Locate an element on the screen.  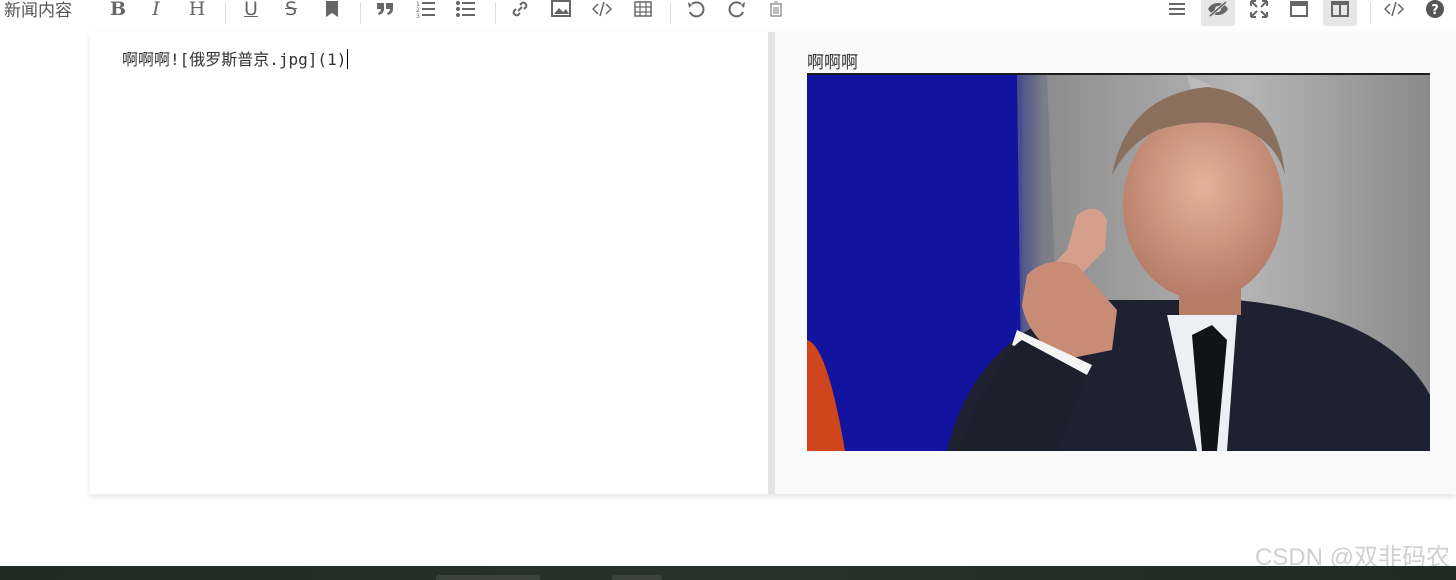
redo-button is located at coordinates (737, 13).